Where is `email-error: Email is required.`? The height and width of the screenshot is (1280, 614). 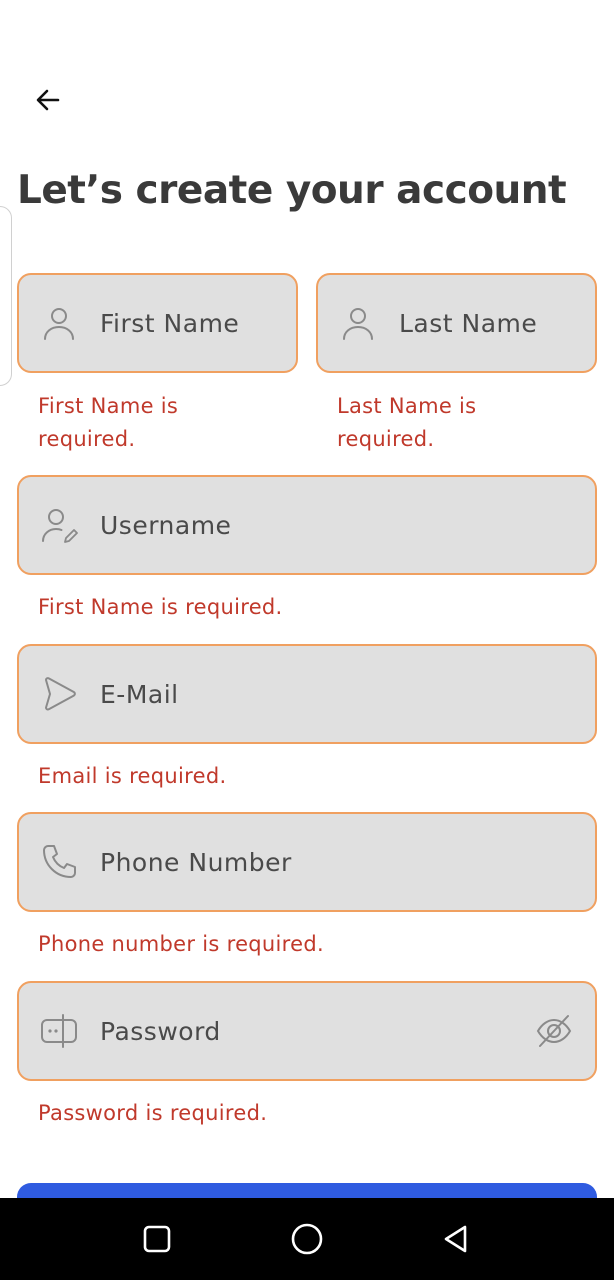
email-error: Email is required. is located at coordinates (132, 776).